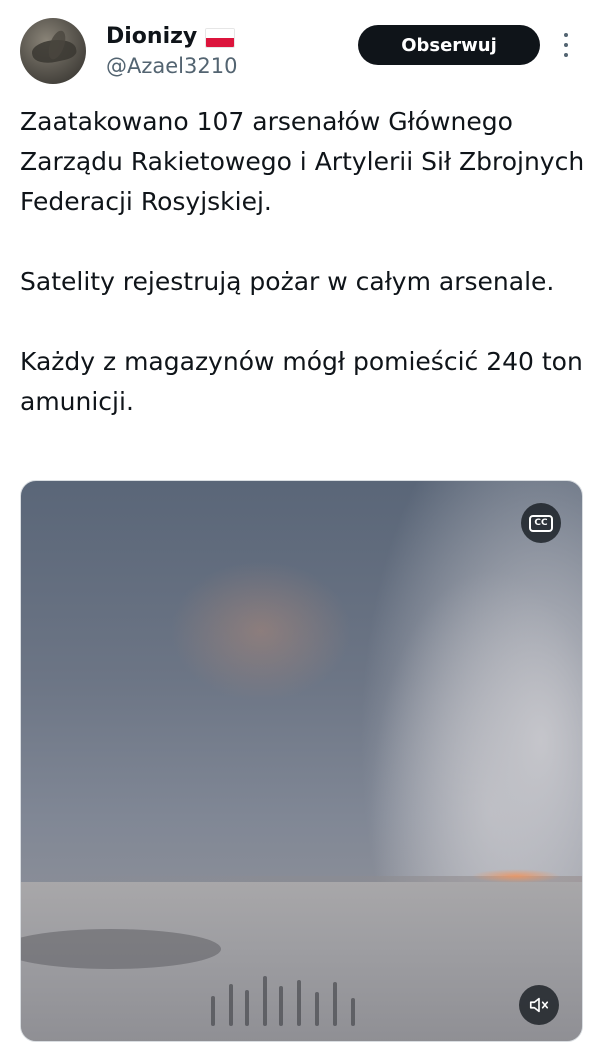  What do you see at coordinates (151, 36) in the screenshot?
I see `author-display-name: Dionizy` at bounding box center [151, 36].